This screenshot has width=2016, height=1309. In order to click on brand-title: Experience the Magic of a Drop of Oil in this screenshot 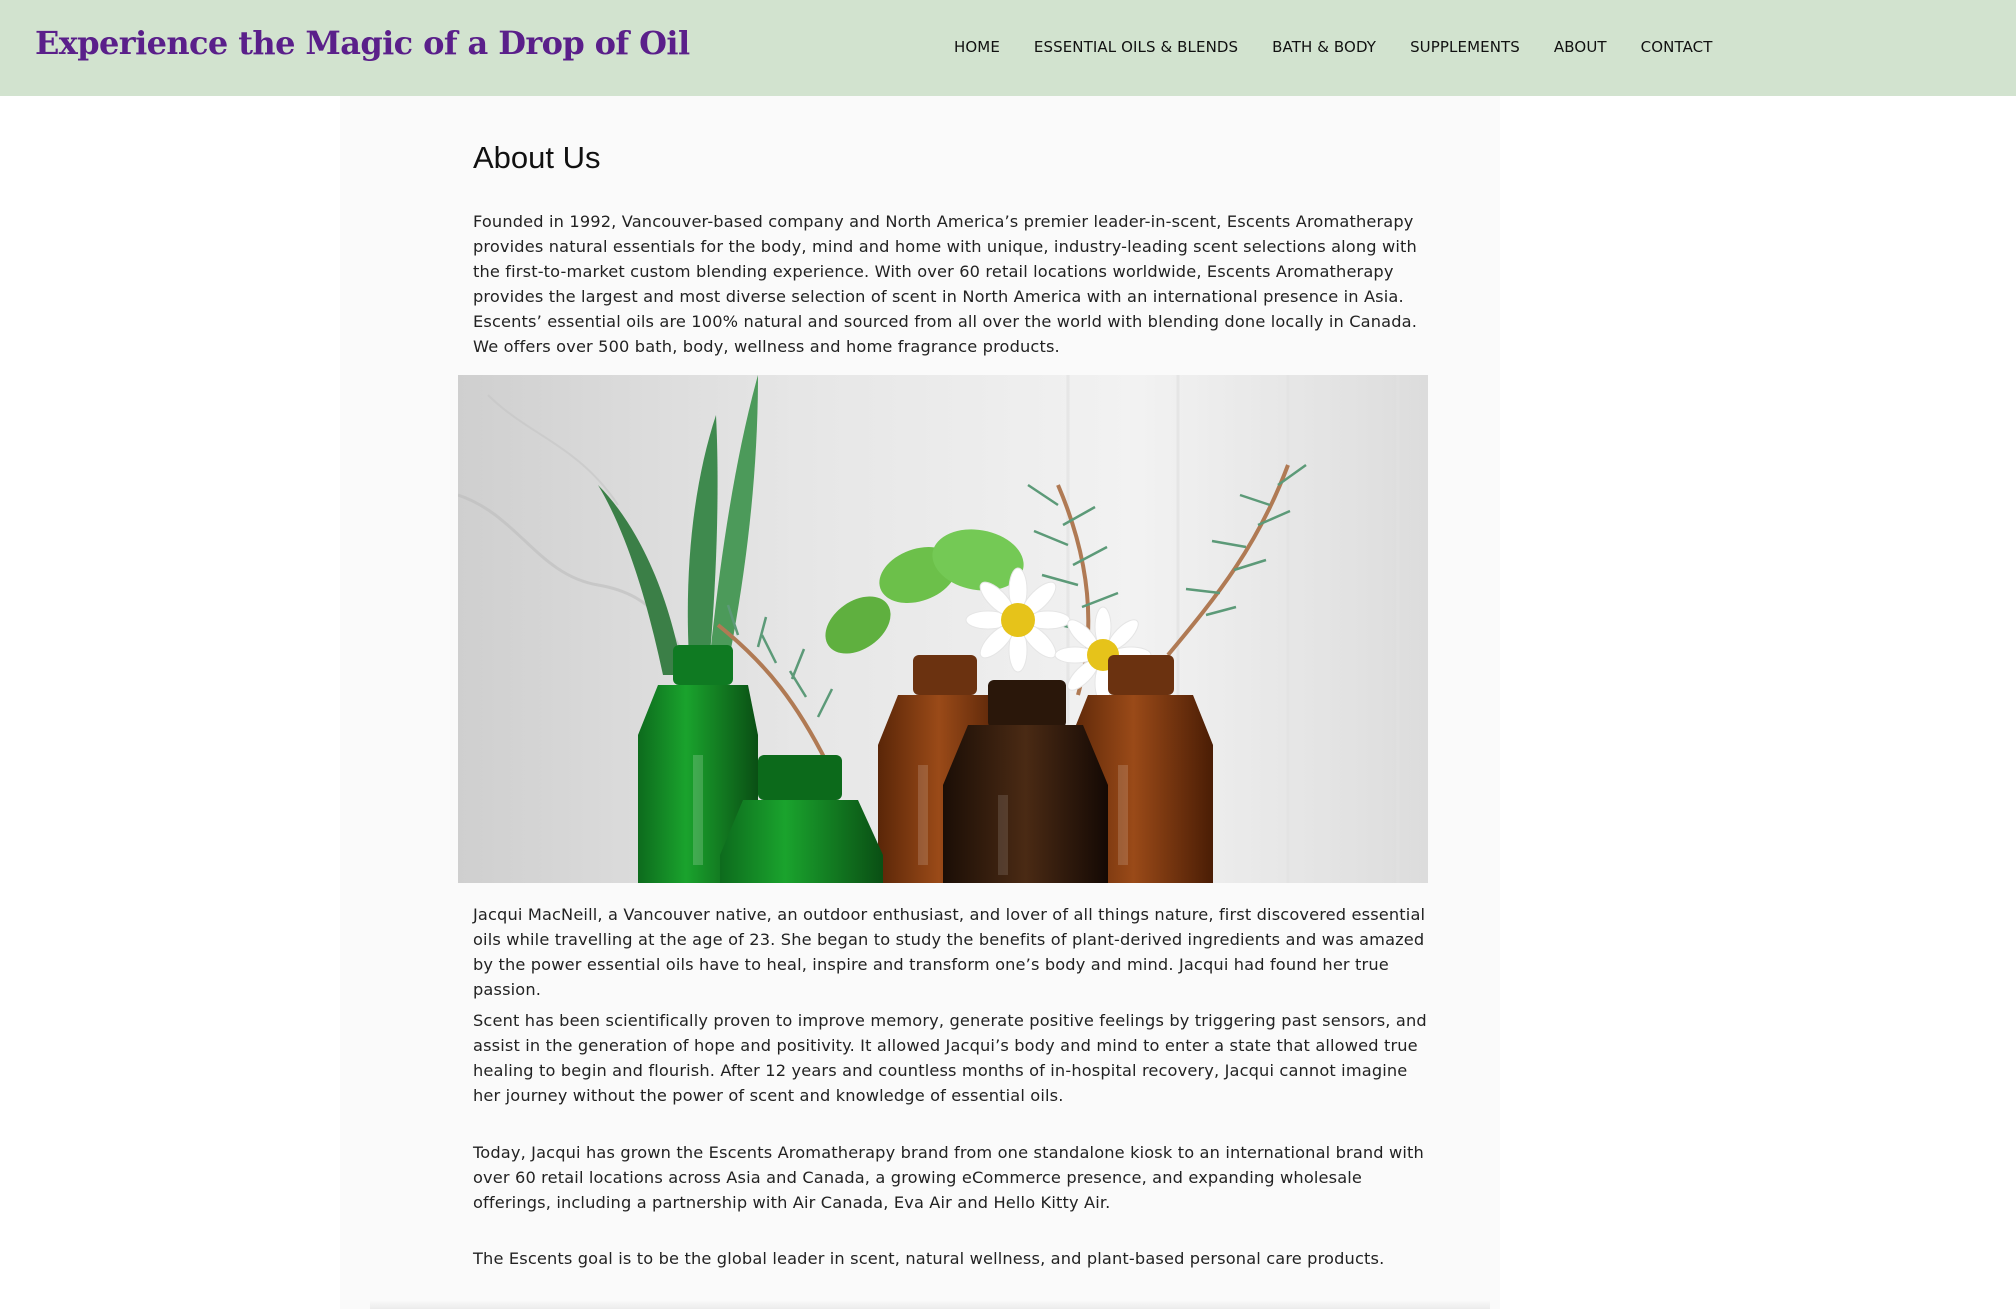, I will do `click(362, 43)`.